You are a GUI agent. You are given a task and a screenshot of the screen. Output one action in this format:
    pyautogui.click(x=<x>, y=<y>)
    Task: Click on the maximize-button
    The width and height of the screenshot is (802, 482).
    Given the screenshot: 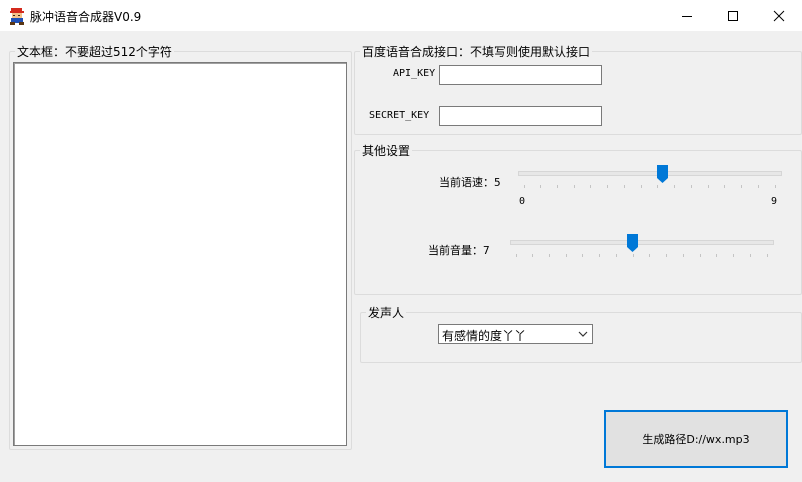 What is the action you would take?
    pyautogui.click(x=733, y=15)
    